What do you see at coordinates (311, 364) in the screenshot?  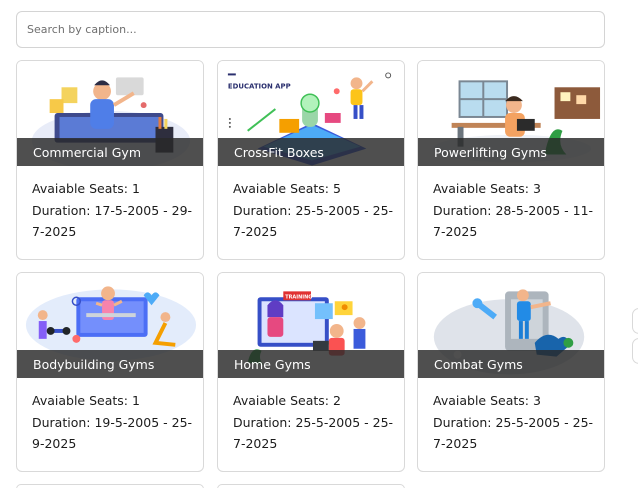 I see `card-caption: Home Gyms` at bounding box center [311, 364].